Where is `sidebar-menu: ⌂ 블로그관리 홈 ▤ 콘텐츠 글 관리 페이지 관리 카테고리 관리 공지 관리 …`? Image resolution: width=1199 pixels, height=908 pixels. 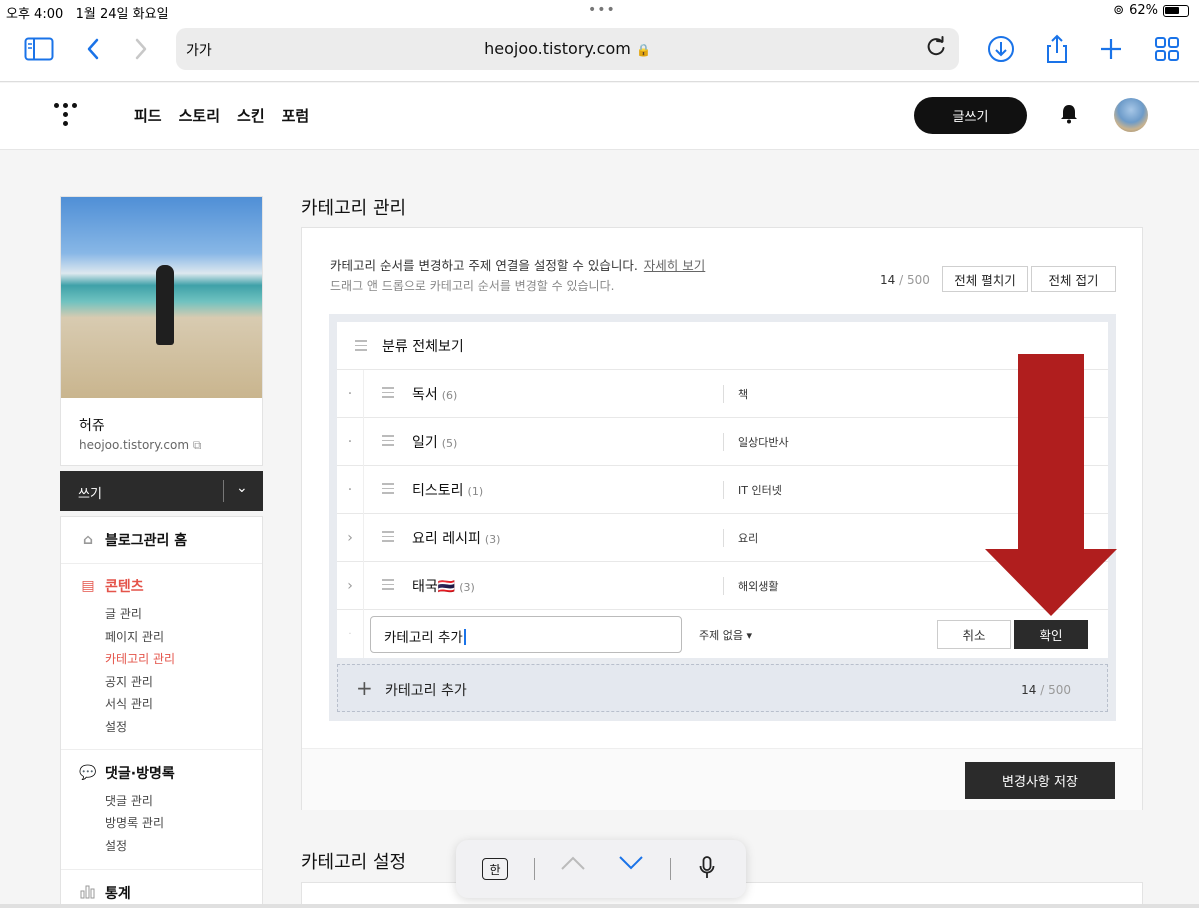 sidebar-menu: ⌂ 블로그관리 홈 ▤ 콘텐츠 글 관리 페이지 관리 카테고리 관리 공지 관리 … is located at coordinates (161, 712).